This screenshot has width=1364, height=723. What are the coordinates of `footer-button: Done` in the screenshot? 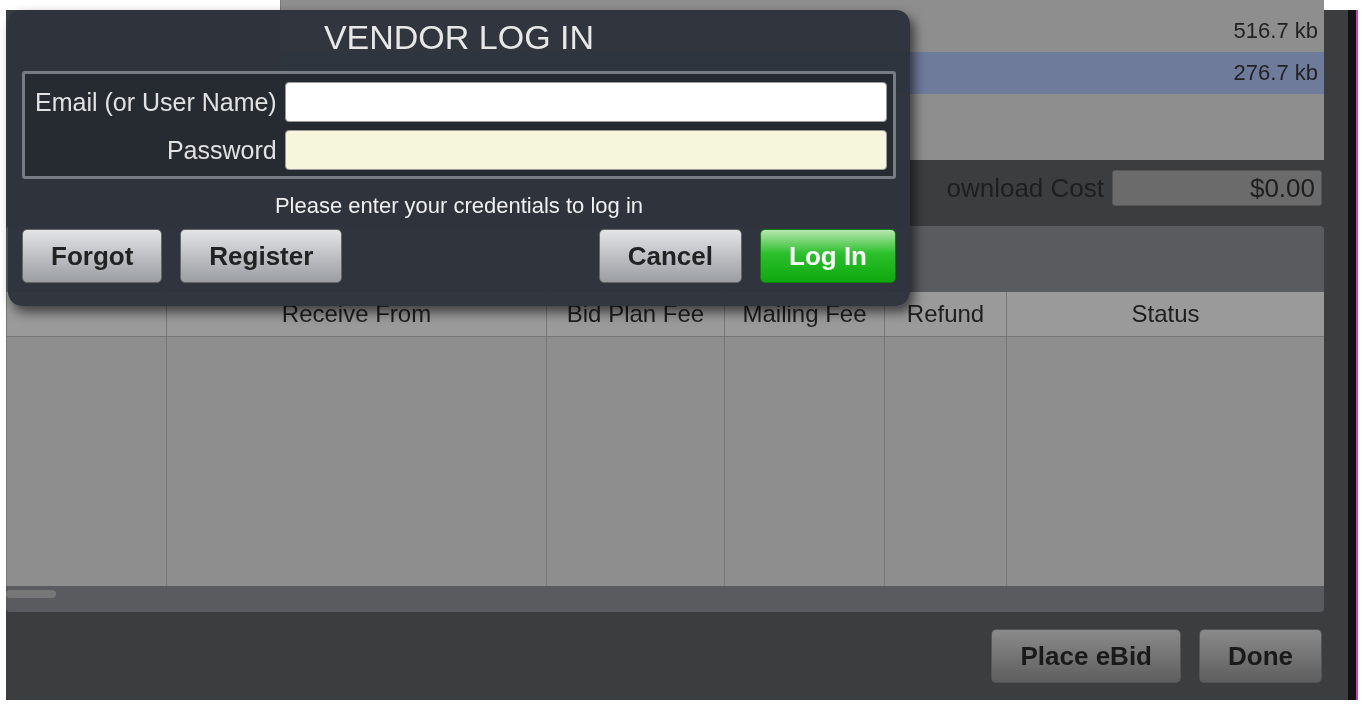 It's located at (1260, 656).